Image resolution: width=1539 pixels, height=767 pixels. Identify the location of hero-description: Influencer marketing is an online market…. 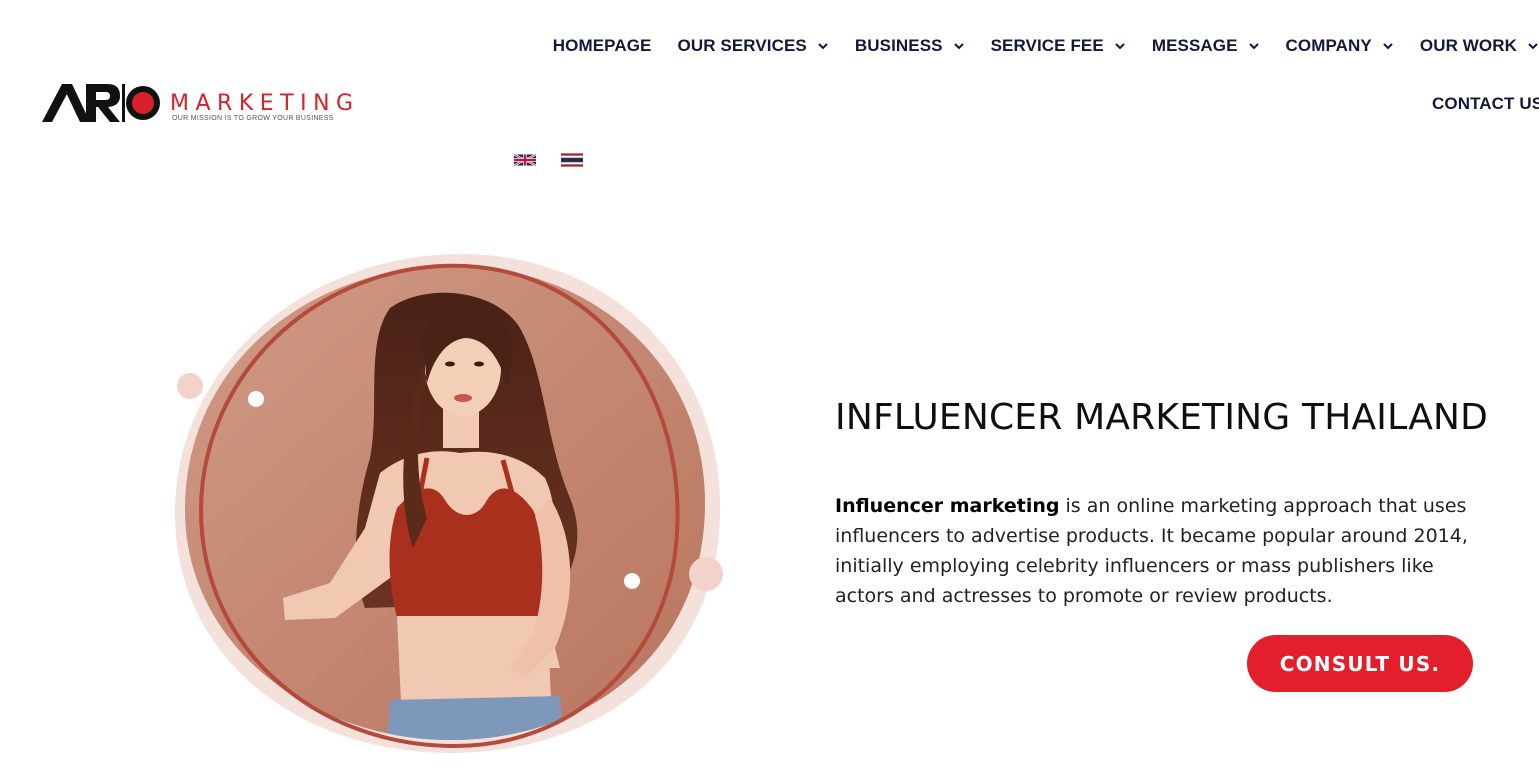
(1165, 551).